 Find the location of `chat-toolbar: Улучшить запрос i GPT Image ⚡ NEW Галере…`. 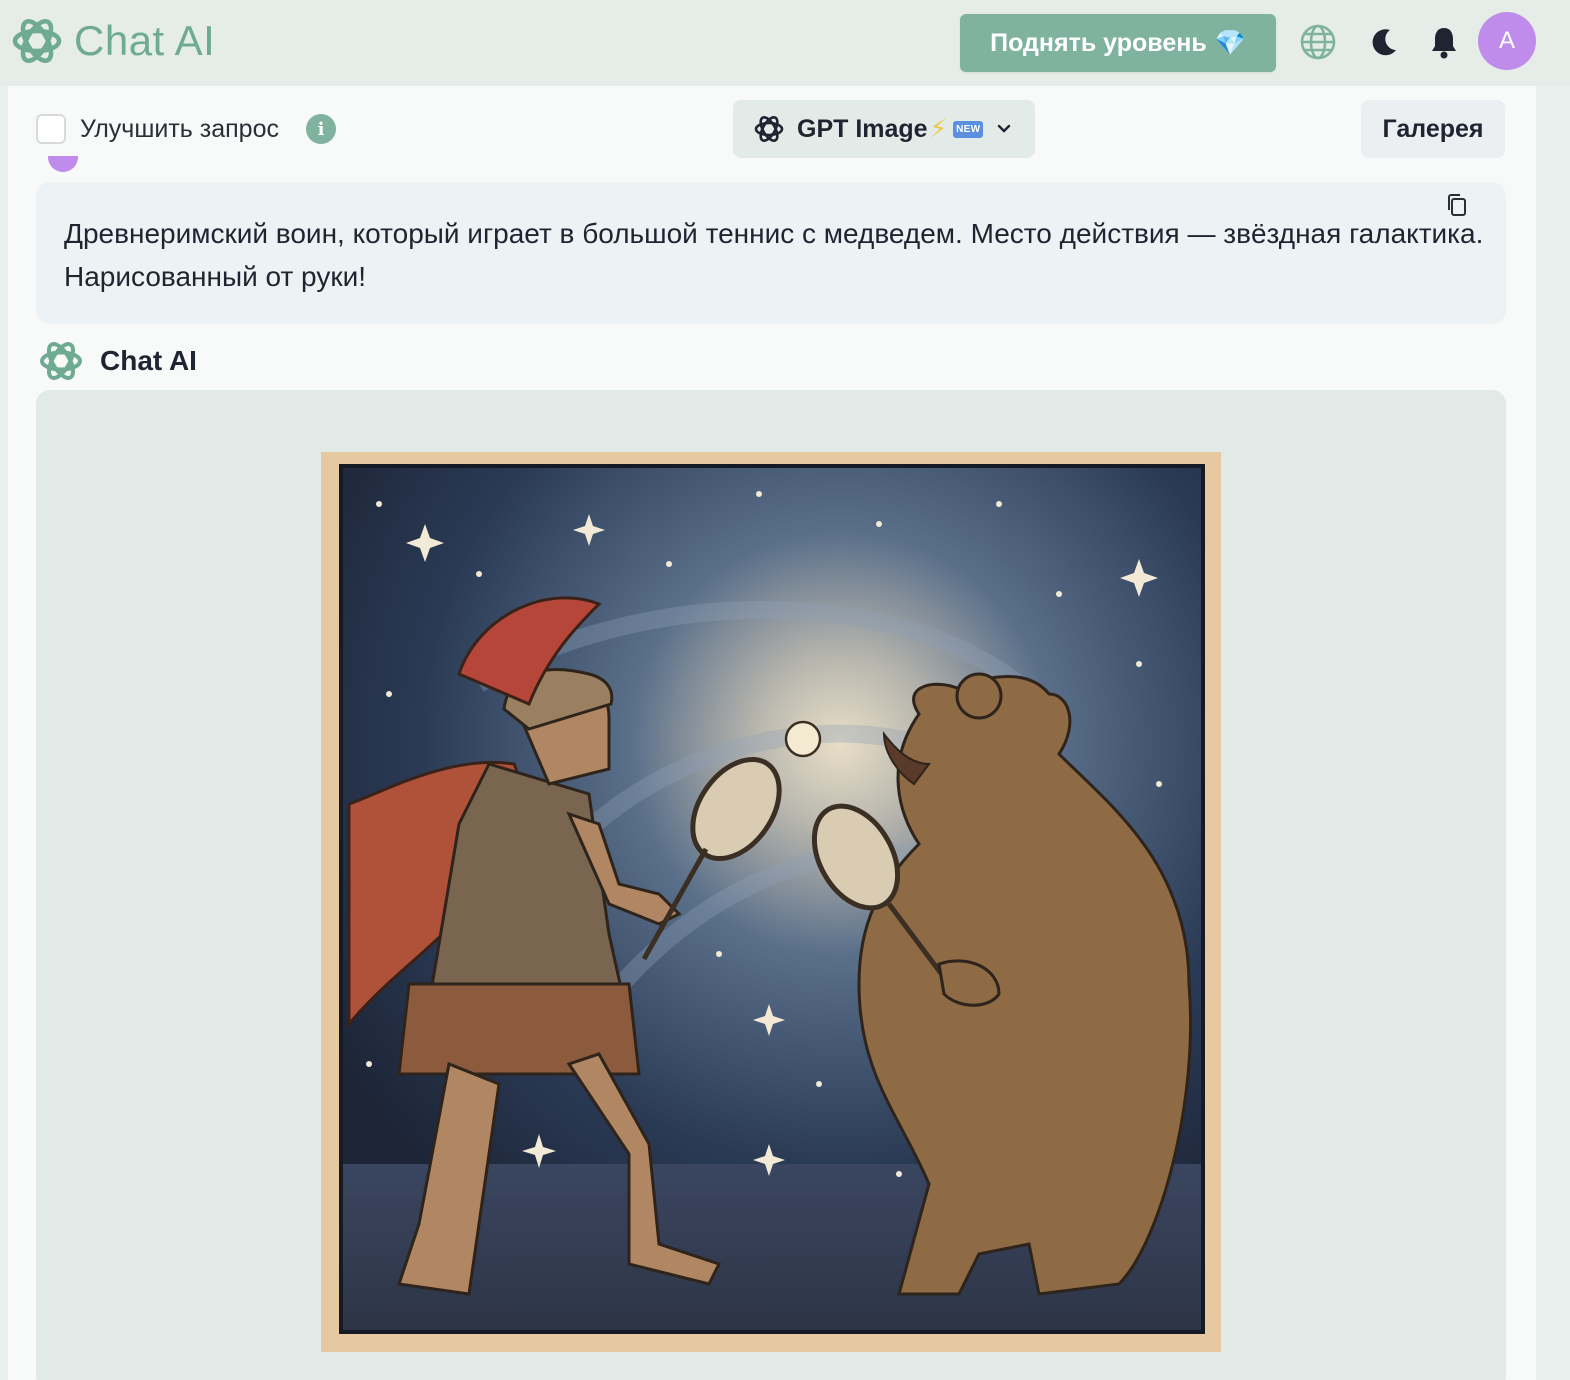

chat-toolbar: Улучшить запрос i GPT Image ⚡ NEW Галере… is located at coordinates (772, 130).